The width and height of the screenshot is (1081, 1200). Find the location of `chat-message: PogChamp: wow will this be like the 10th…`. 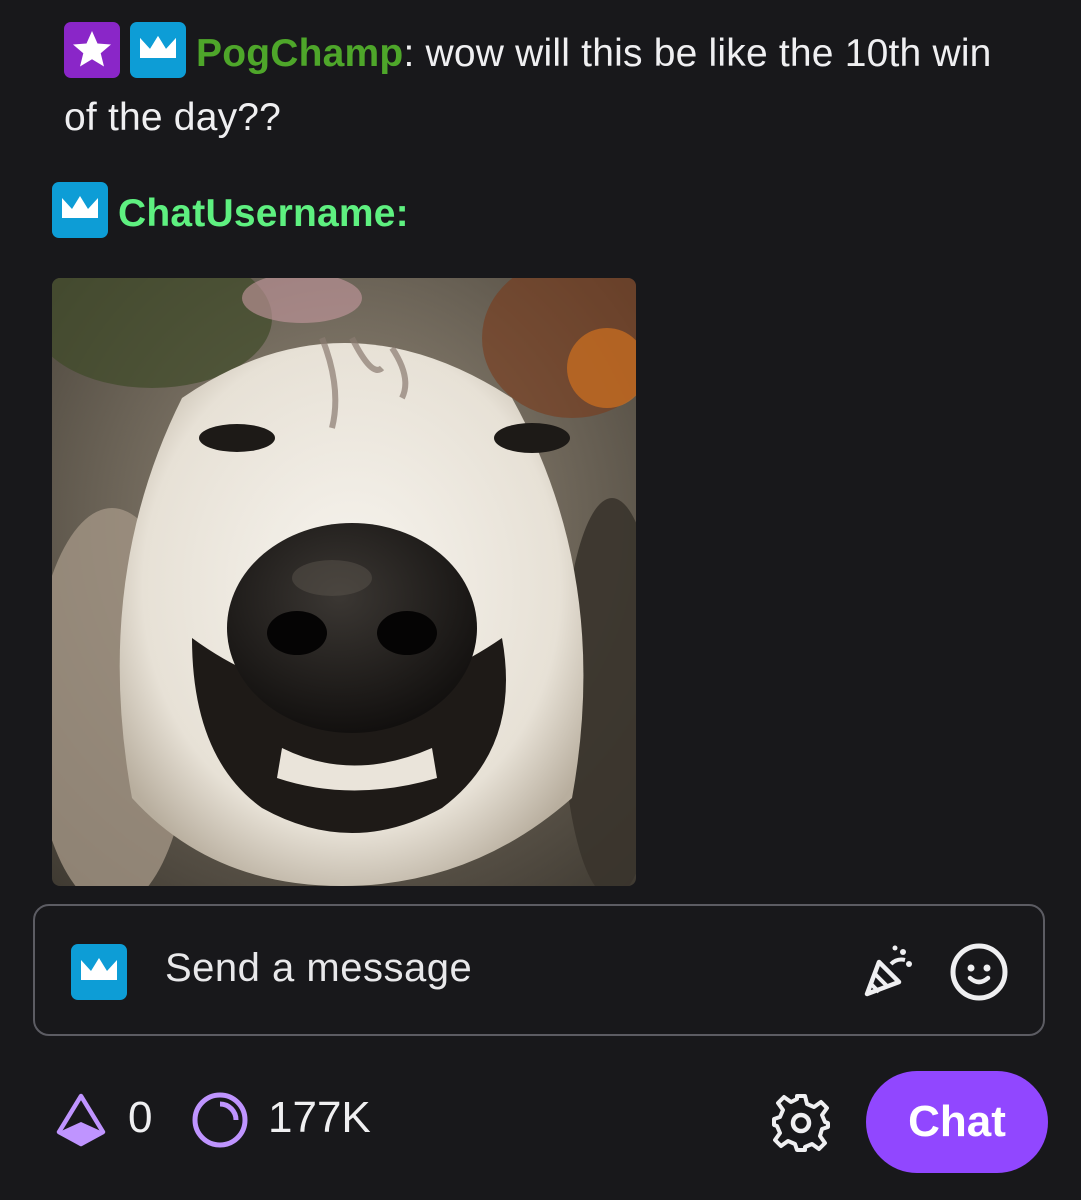

chat-message: PogChamp: wow will this be like the 10th… is located at coordinates (544, 86).